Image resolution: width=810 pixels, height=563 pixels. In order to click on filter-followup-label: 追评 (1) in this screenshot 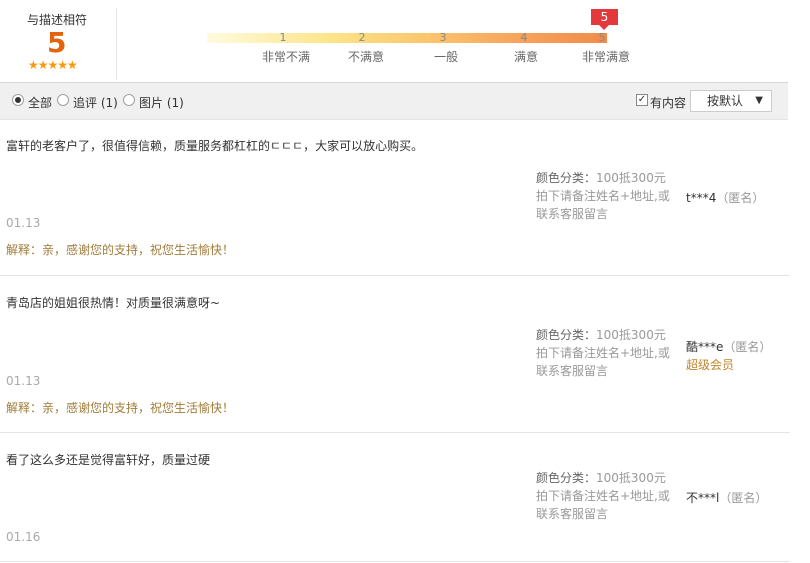, I will do `click(95, 102)`.